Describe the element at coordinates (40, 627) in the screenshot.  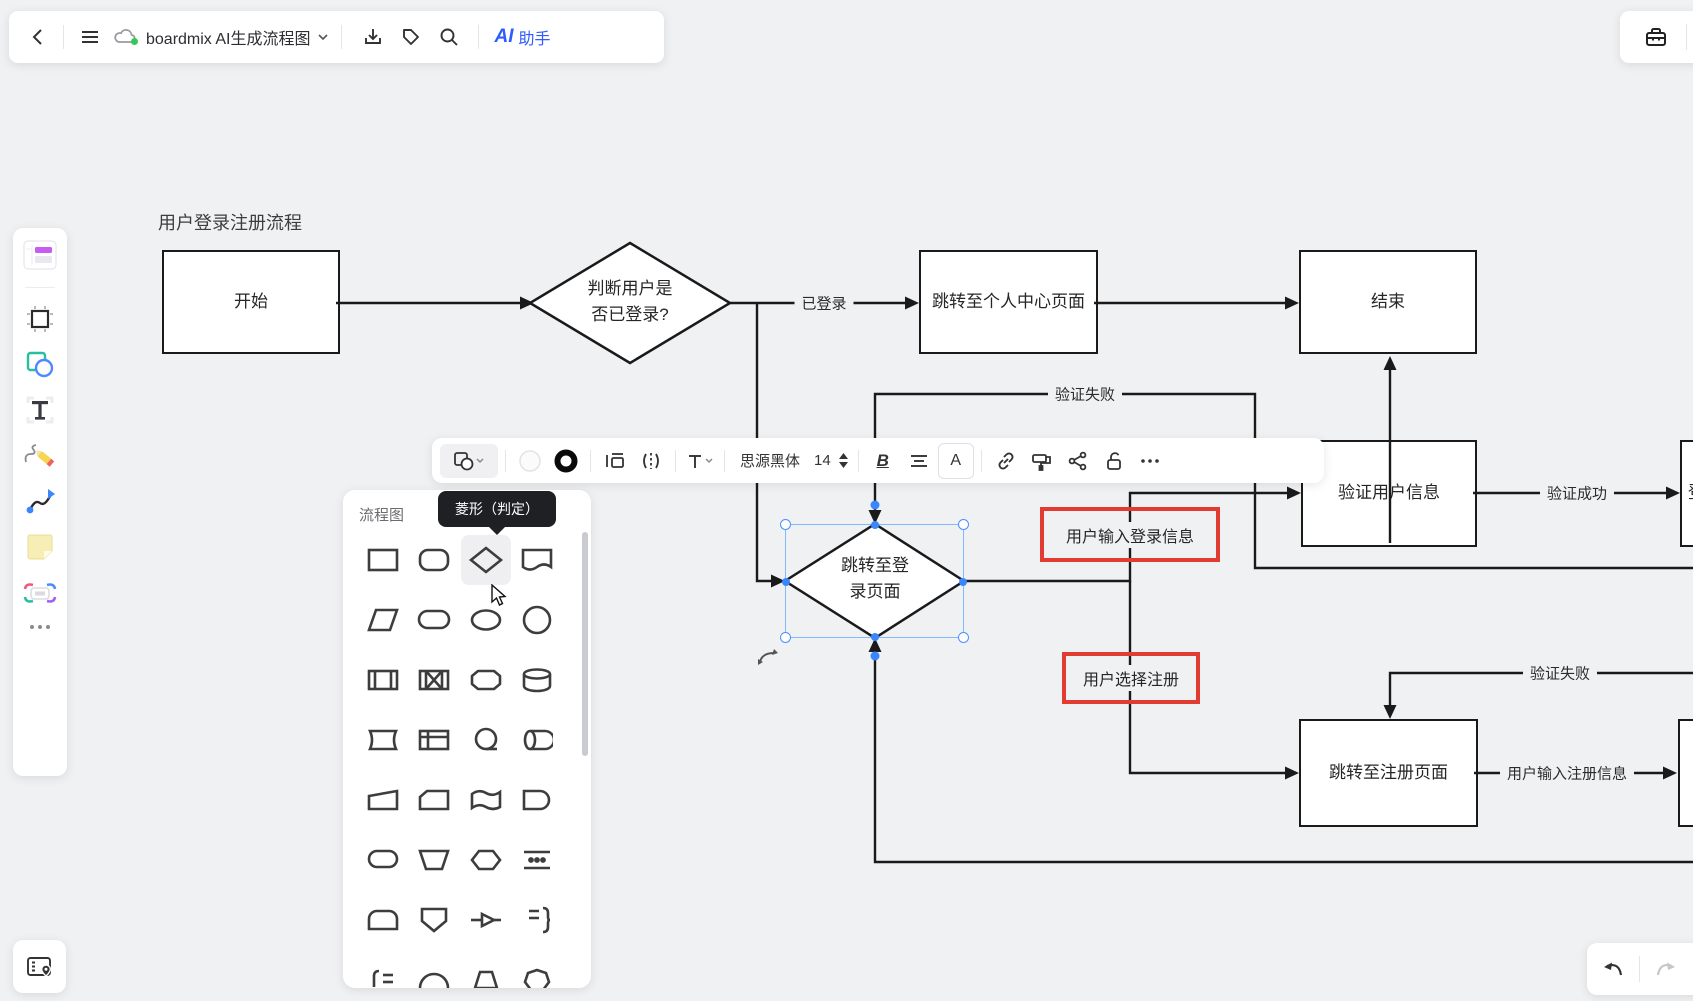
I see `sidebar-more-button` at that location.